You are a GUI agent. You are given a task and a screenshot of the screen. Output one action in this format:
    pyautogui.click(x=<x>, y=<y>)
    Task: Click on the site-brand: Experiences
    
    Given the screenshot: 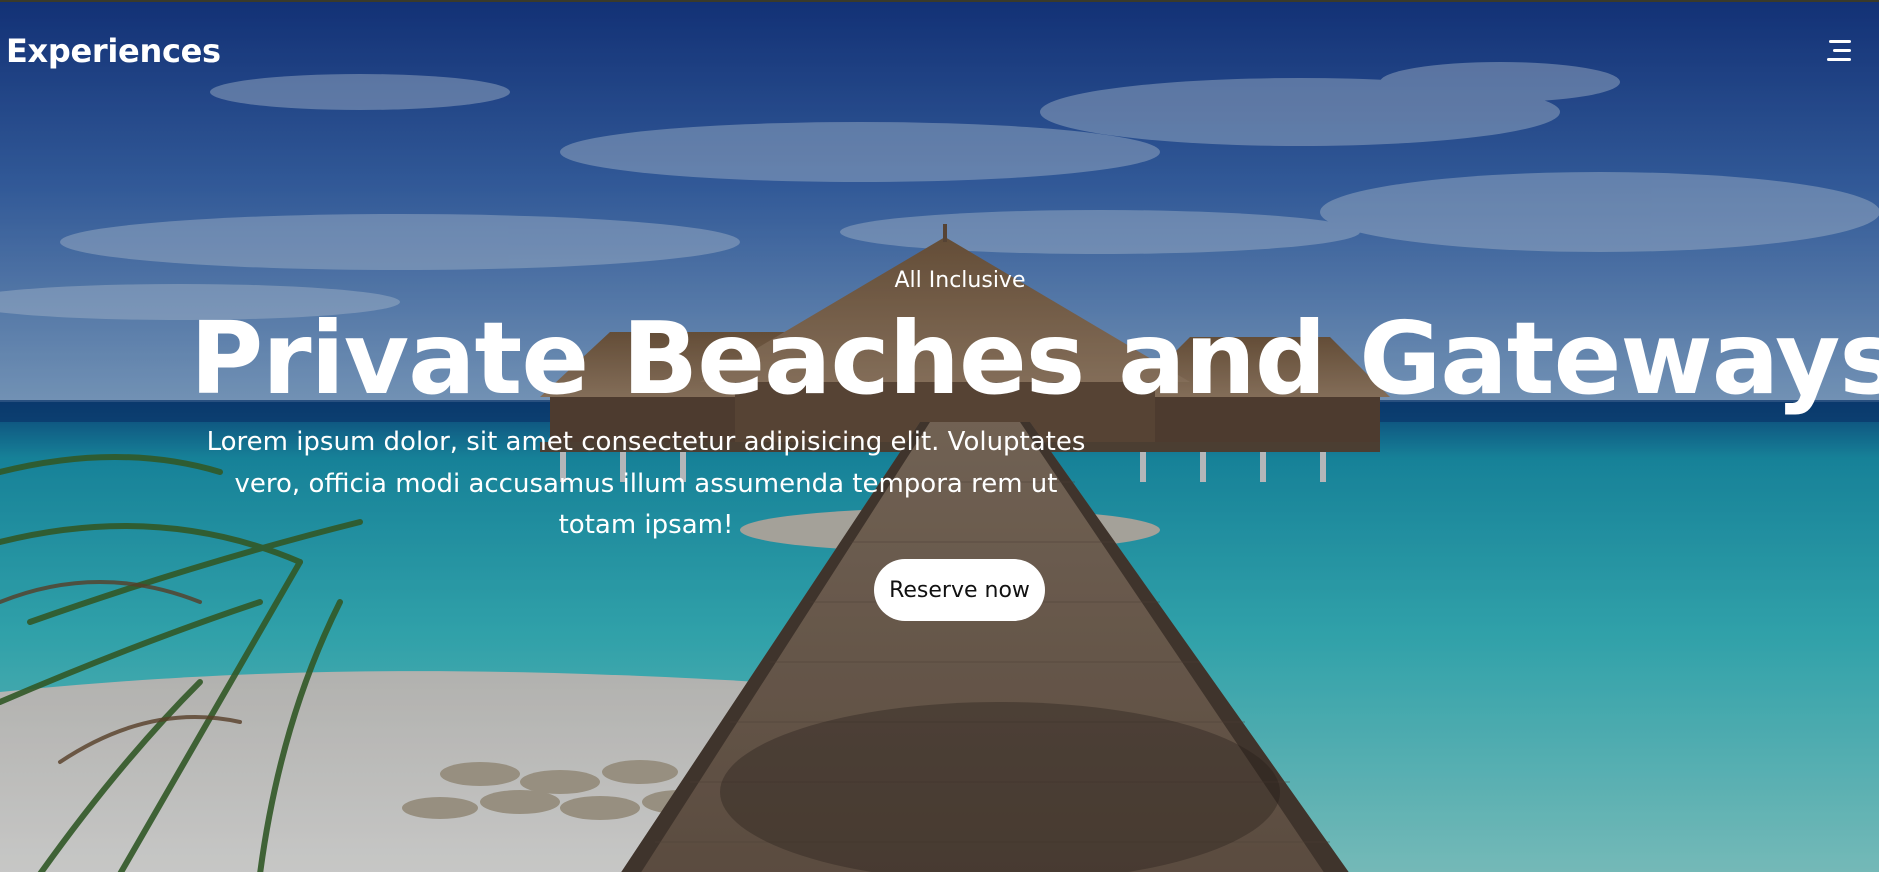 What is the action you would take?
    pyautogui.click(x=113, y=51)
    